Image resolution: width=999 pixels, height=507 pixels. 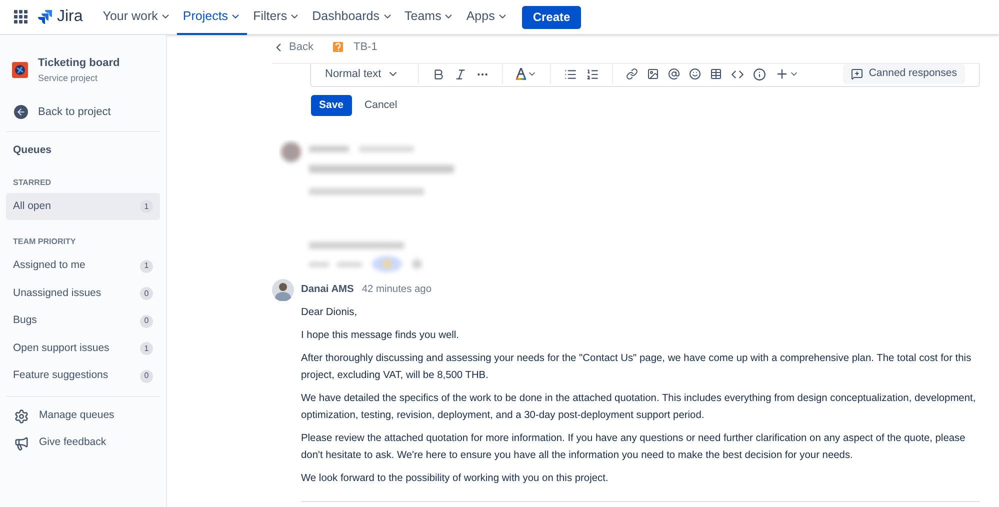 What do you see at coordinates (21, 443) in the screenshot?
I see `megaphone-icon` at bounding box center [21, 443].